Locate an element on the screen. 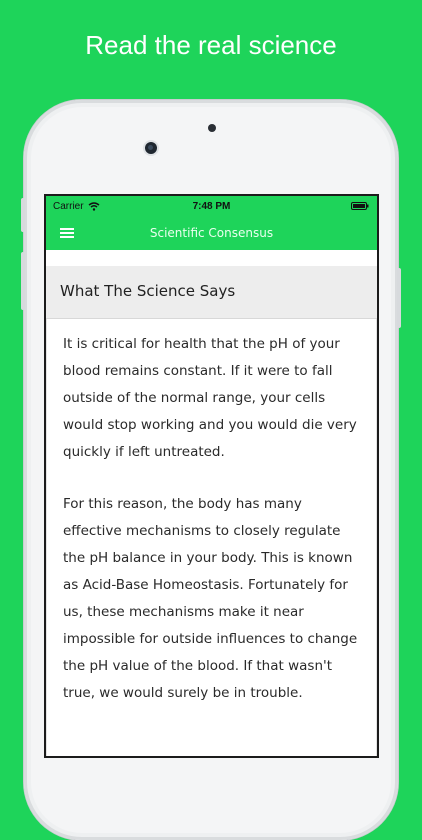 Image resolution: width=422 pixels, height=840 pixels. phone-side-button-left-mid is located at coordinates (23, 281).